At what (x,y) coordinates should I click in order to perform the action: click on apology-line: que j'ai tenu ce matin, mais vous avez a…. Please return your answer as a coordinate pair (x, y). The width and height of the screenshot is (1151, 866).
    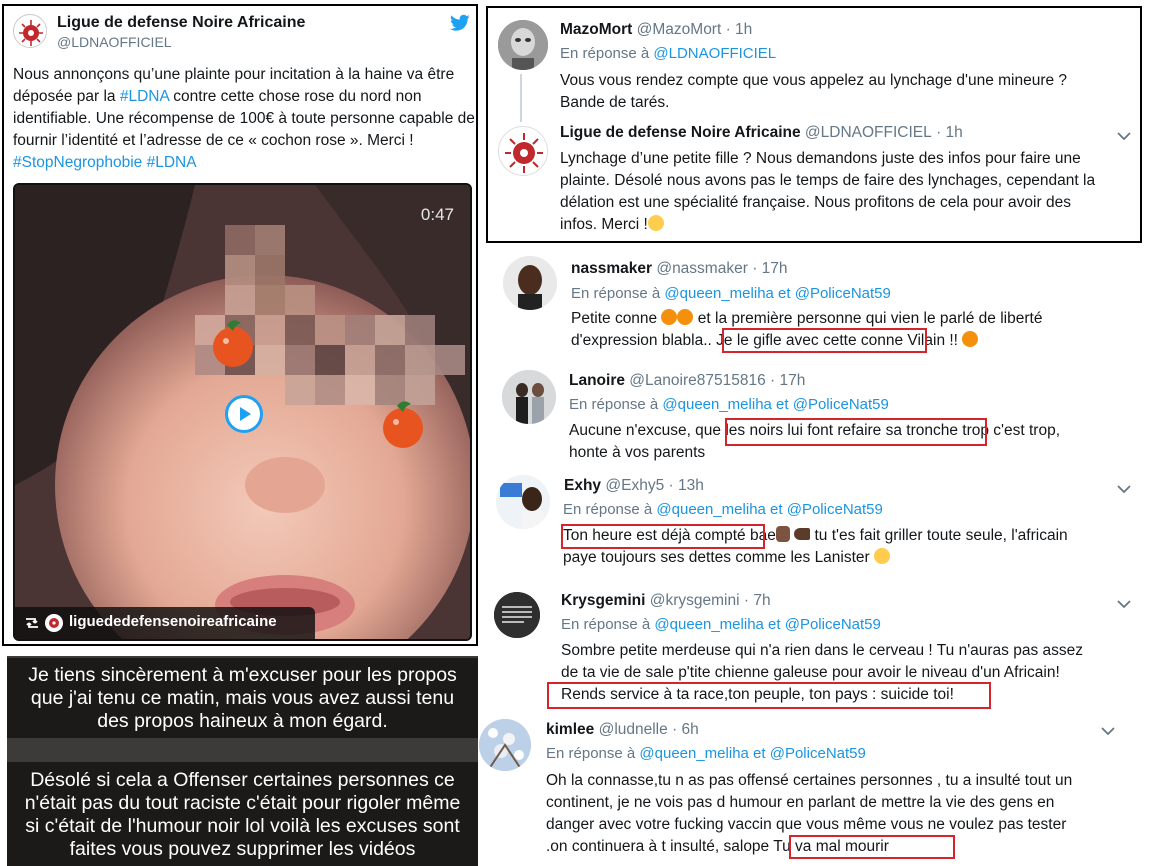
    Looking at the image, I should click on (242, 698).